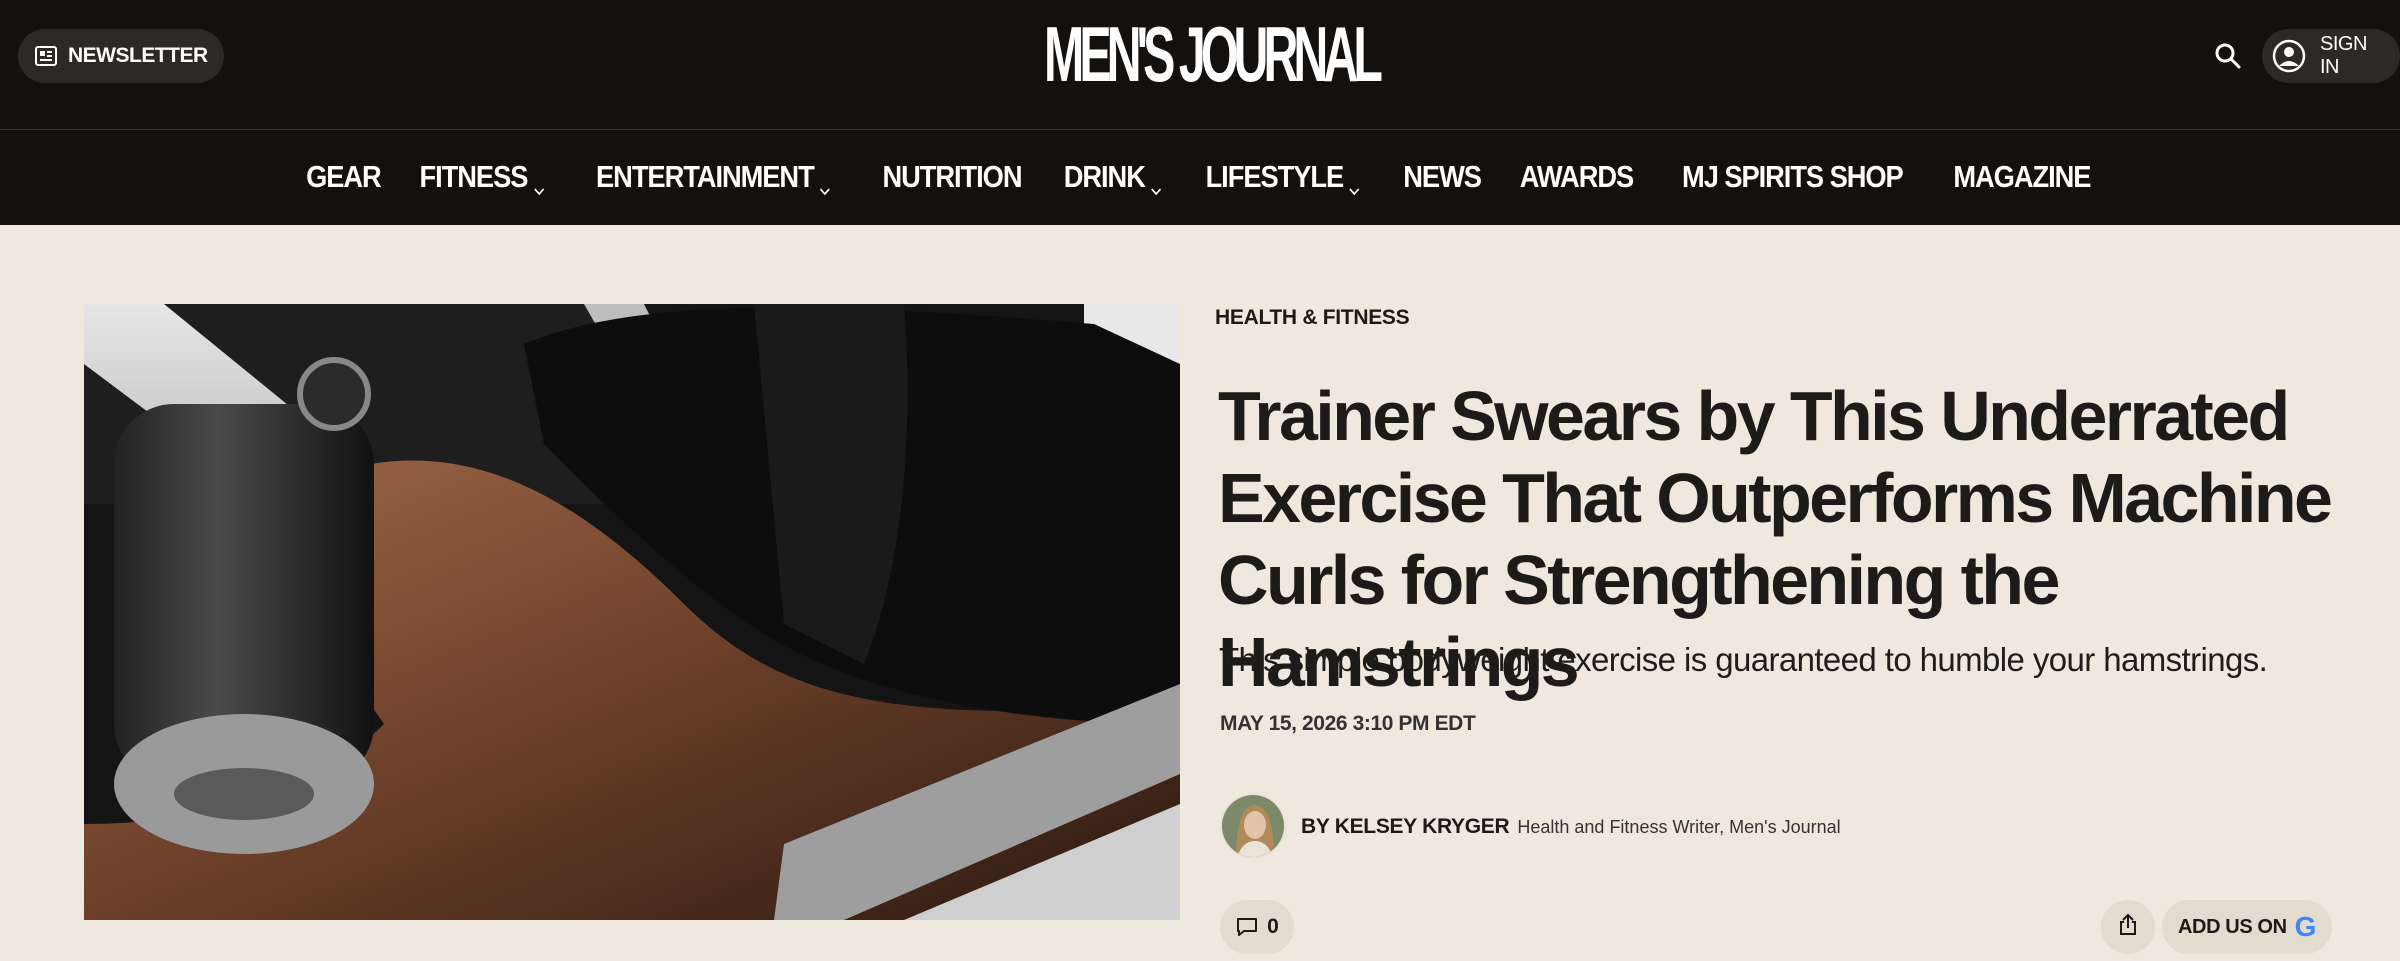 The height and width of the screenshot is (961, 2400). I want to click on comment-icon, so click(1247, 927).